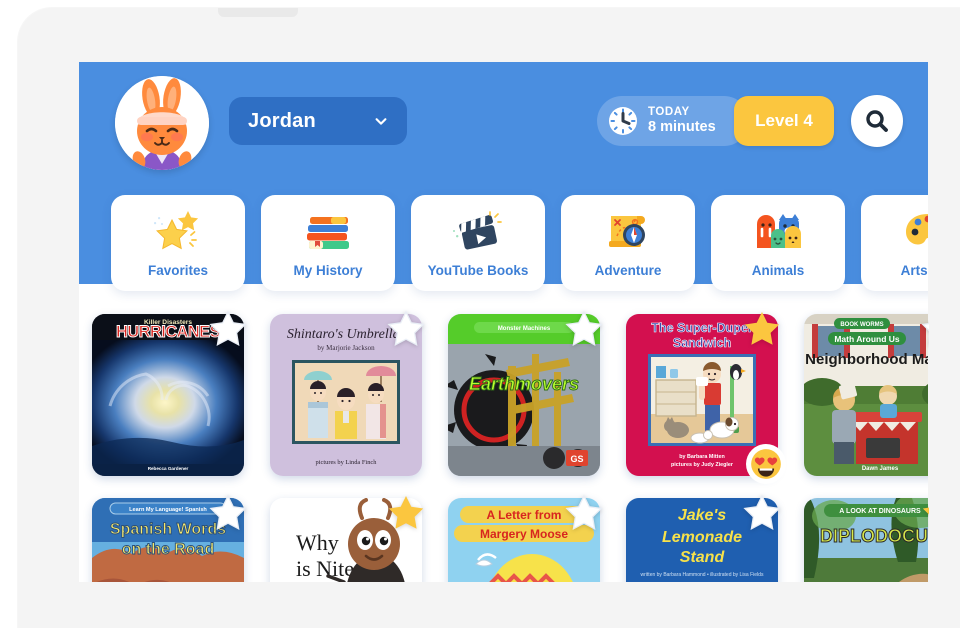  I want to click on category-label: Adventure, so click(628, 270).